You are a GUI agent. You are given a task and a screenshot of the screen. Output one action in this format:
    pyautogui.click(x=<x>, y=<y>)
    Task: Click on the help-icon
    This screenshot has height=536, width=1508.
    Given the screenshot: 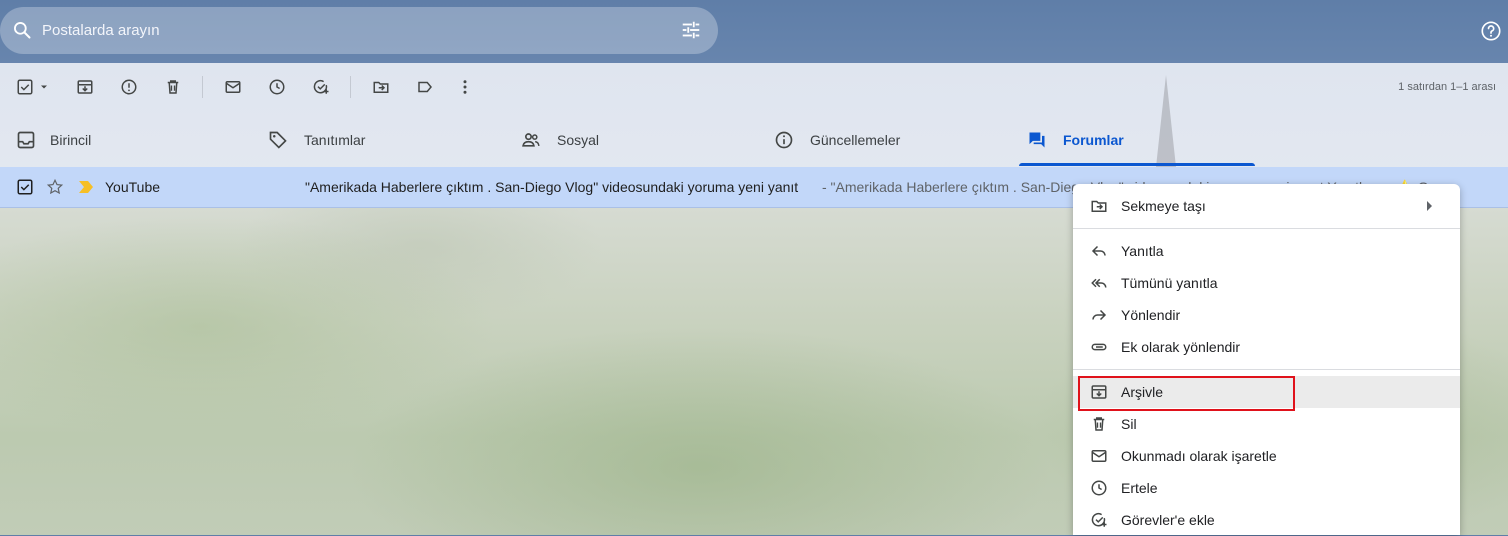 What is the action you would take?
    pyautogui.click(x=1491, y=31)
    